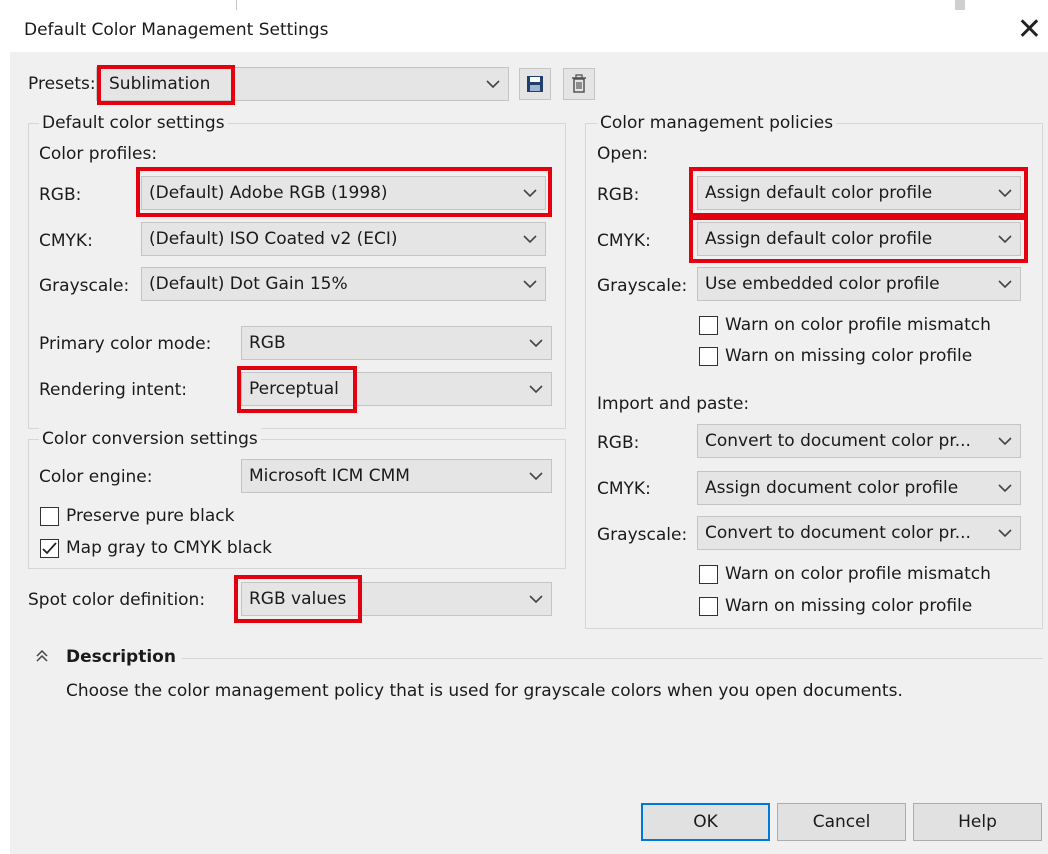 This screenshot has height=854, width=1048. Describe the element at coordinates (618, 195) in the screenshot. I see `open-rgb-label: RGB:` at that location.